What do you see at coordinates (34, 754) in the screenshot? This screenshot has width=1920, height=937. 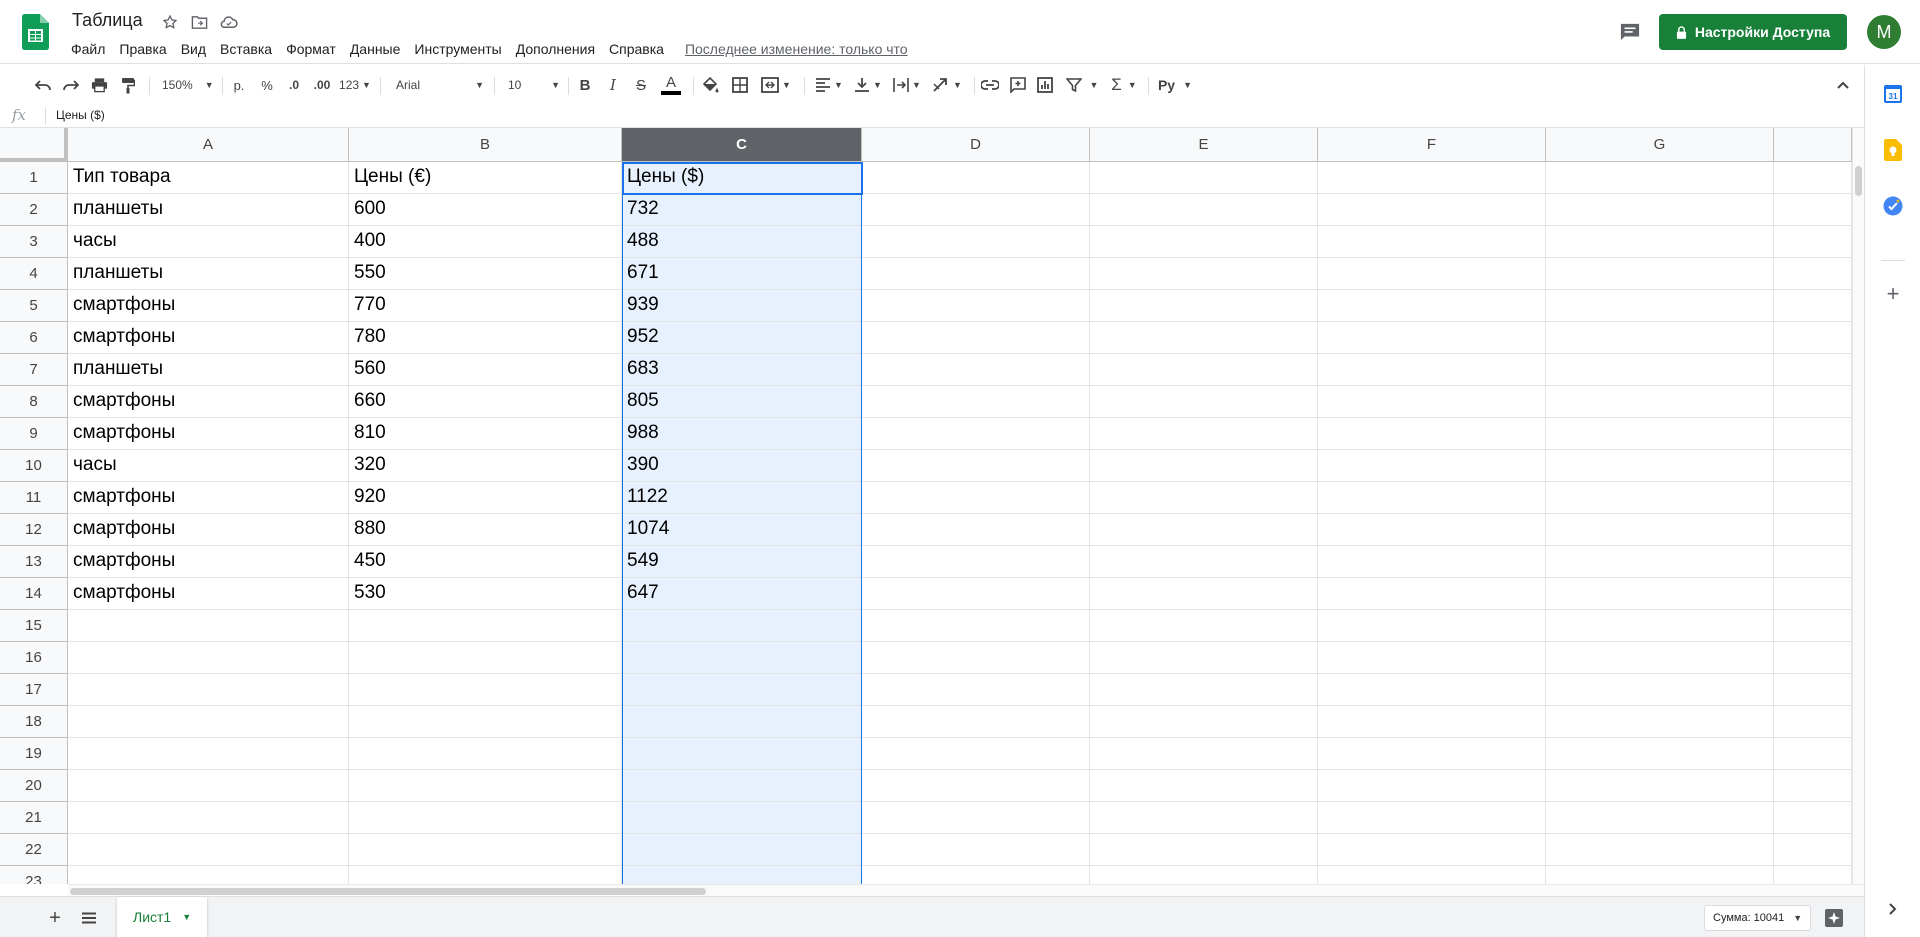 I see `row-header-19: 19` at bounding box center [34, 754].